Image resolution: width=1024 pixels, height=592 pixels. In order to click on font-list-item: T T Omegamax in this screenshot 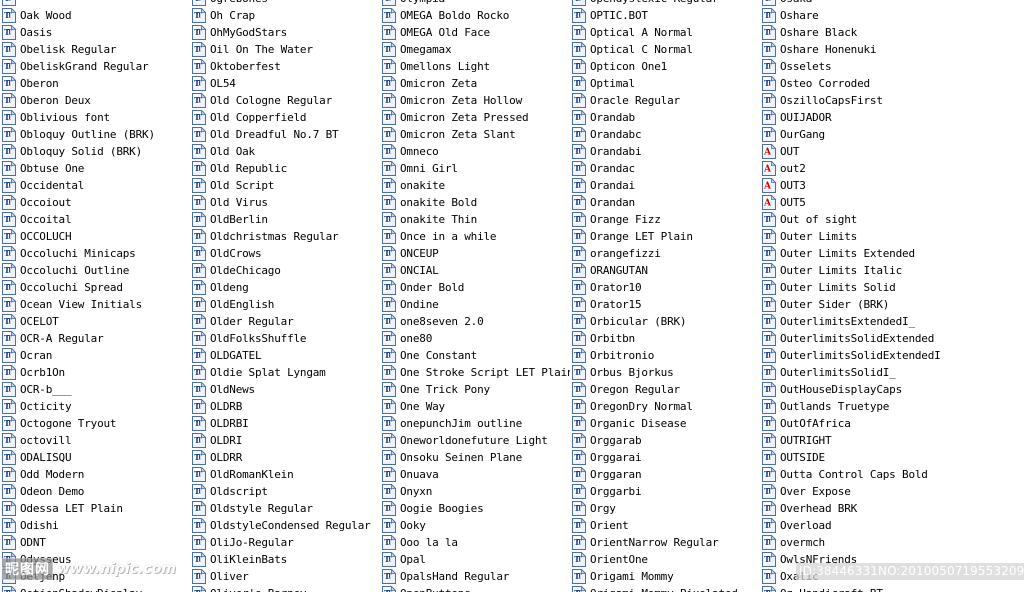, I will do `click(475, 49)`.